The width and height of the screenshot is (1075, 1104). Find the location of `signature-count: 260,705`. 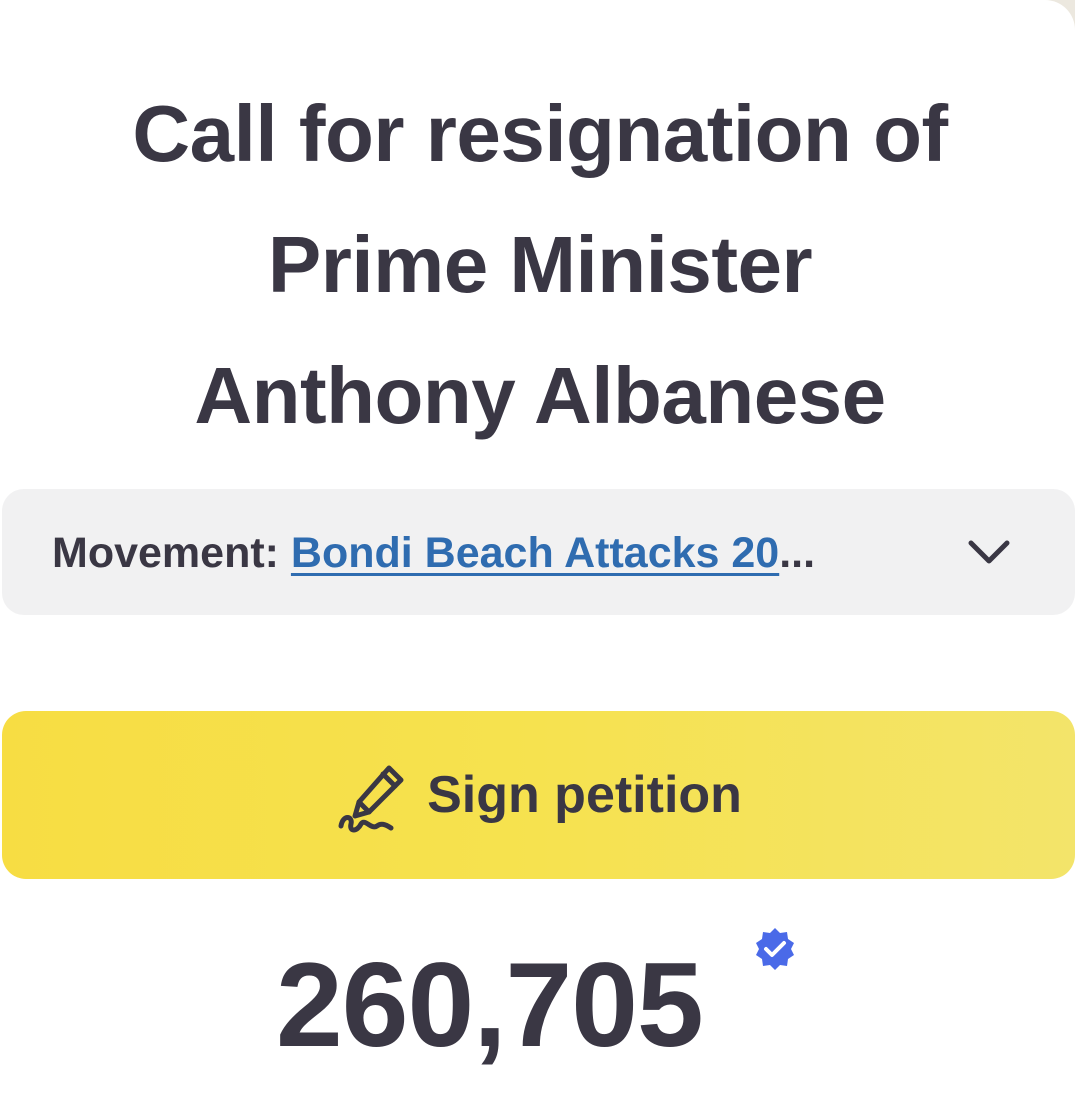

signature-count: 260,705 is located at coordinates (490, 1005).